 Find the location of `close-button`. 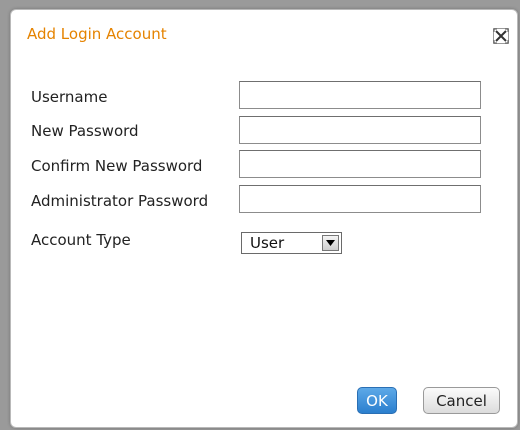

close-button is located at coordinates (501, 36).